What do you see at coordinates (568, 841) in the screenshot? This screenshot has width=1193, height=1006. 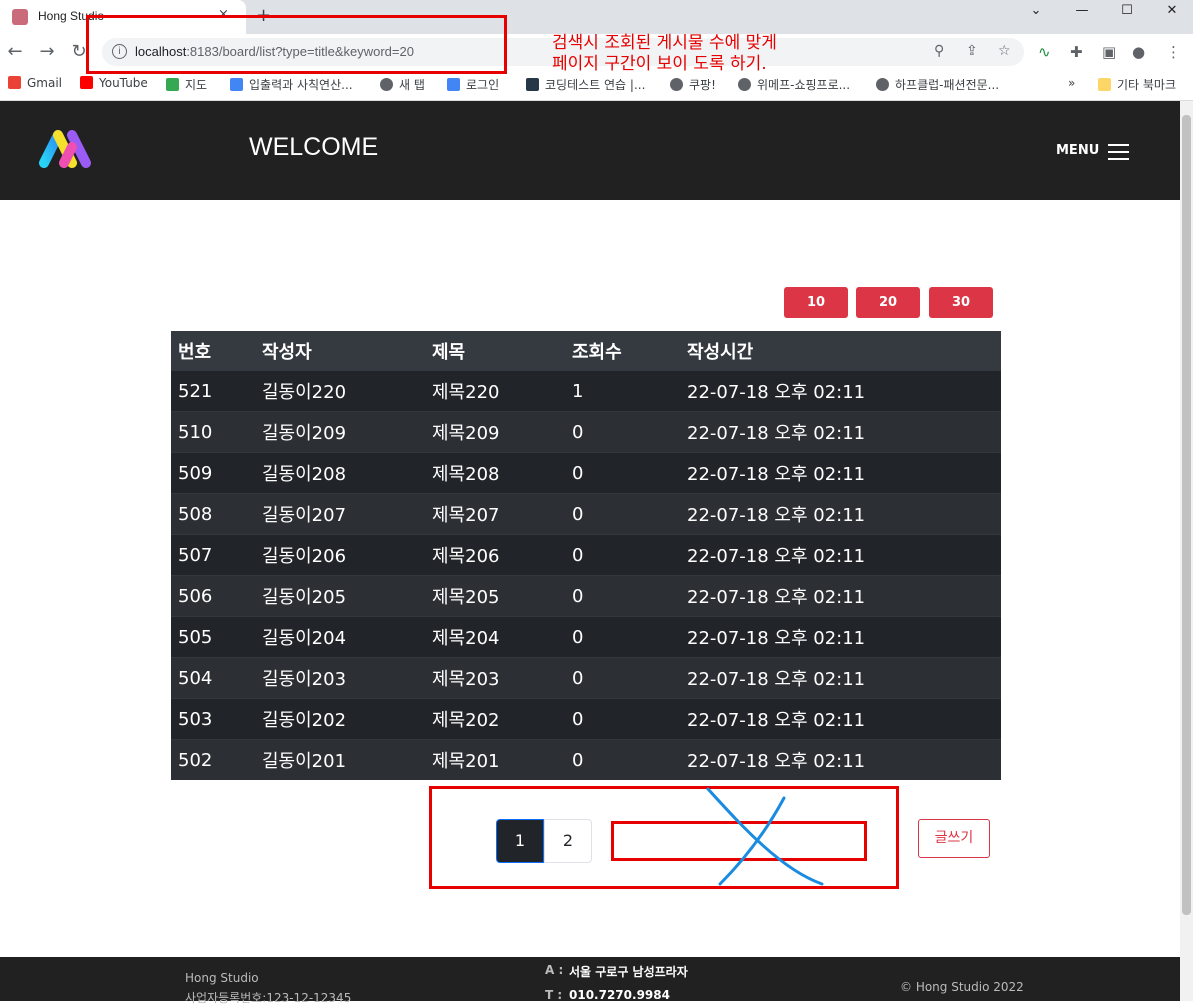 I see `page-2-button: 2` at bounding box center [568, 841].